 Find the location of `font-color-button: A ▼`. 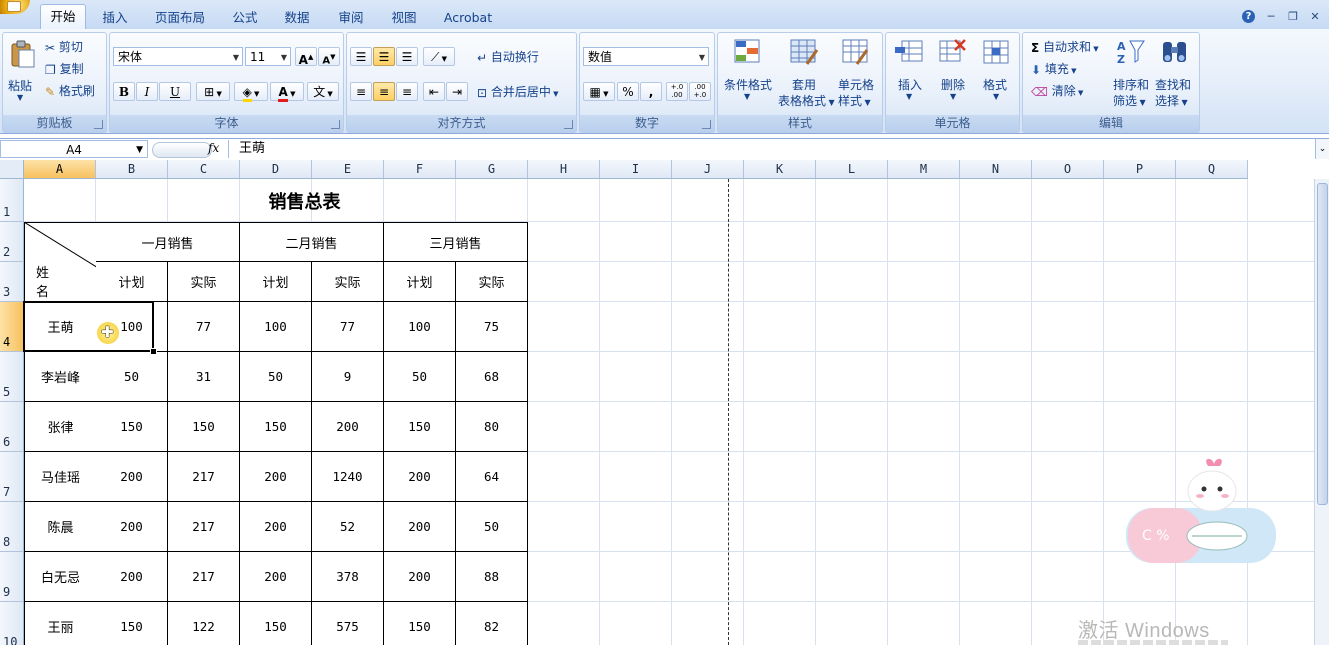

font-color-button: A ▼ is located at coordinates (287, 92).